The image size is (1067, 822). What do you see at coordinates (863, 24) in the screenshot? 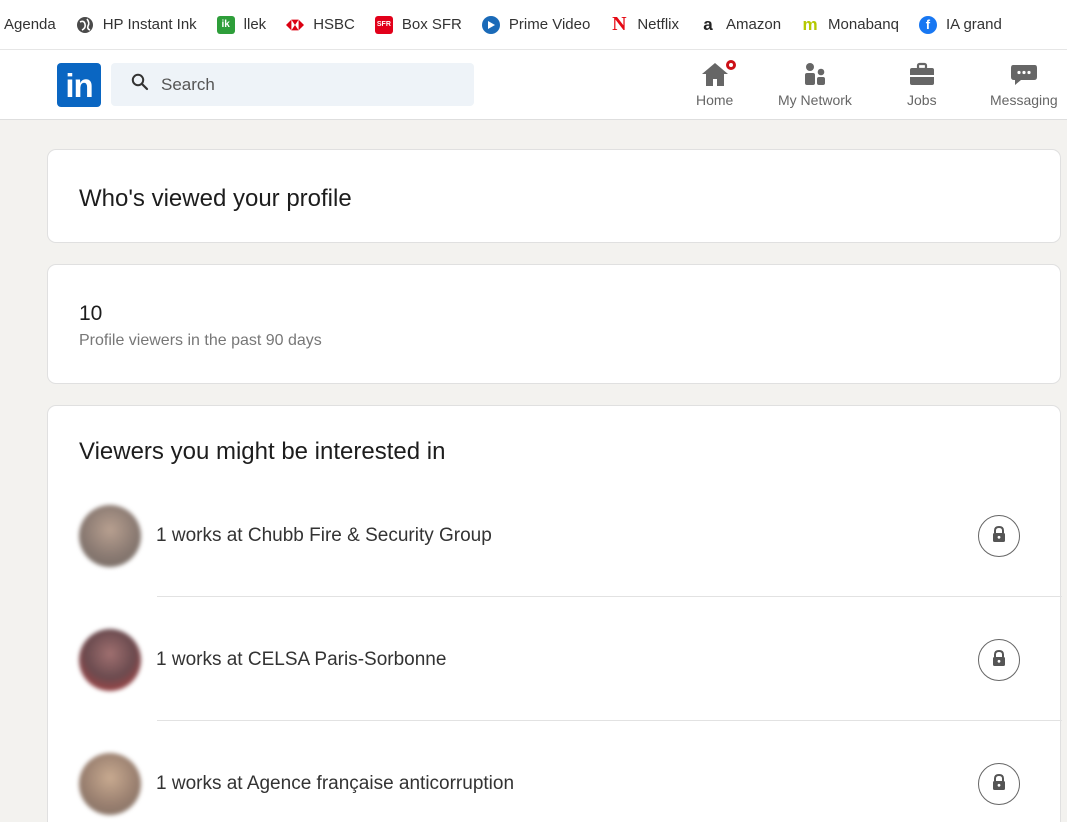
I see `bookmark-label: Monabanq` at bounding box center [863, 24].